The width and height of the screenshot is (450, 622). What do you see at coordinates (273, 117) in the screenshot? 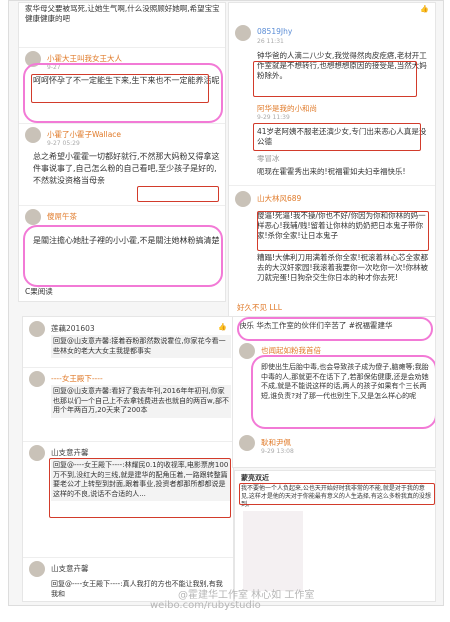
I see `timestamp: 9-29 11:39` at bounding box center [273, 117].